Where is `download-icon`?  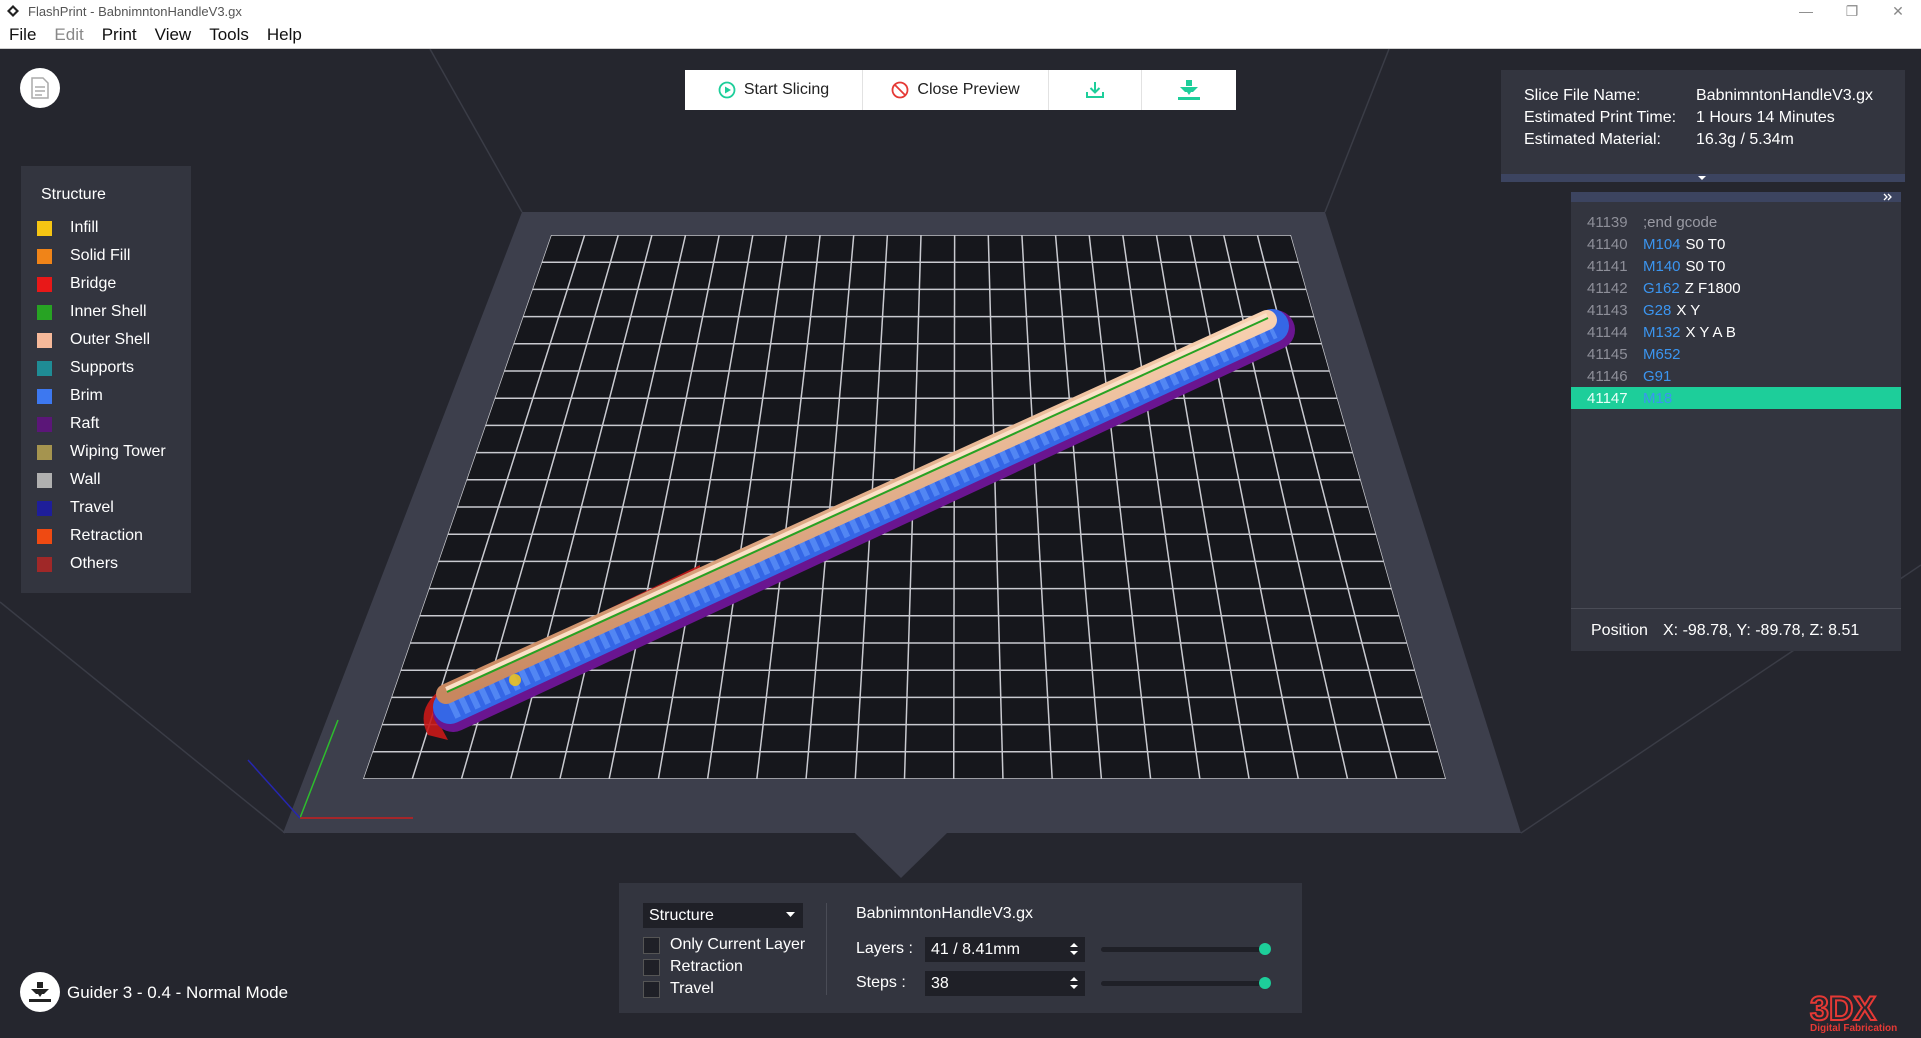
download-icon is located at coordinates (1094, 90).